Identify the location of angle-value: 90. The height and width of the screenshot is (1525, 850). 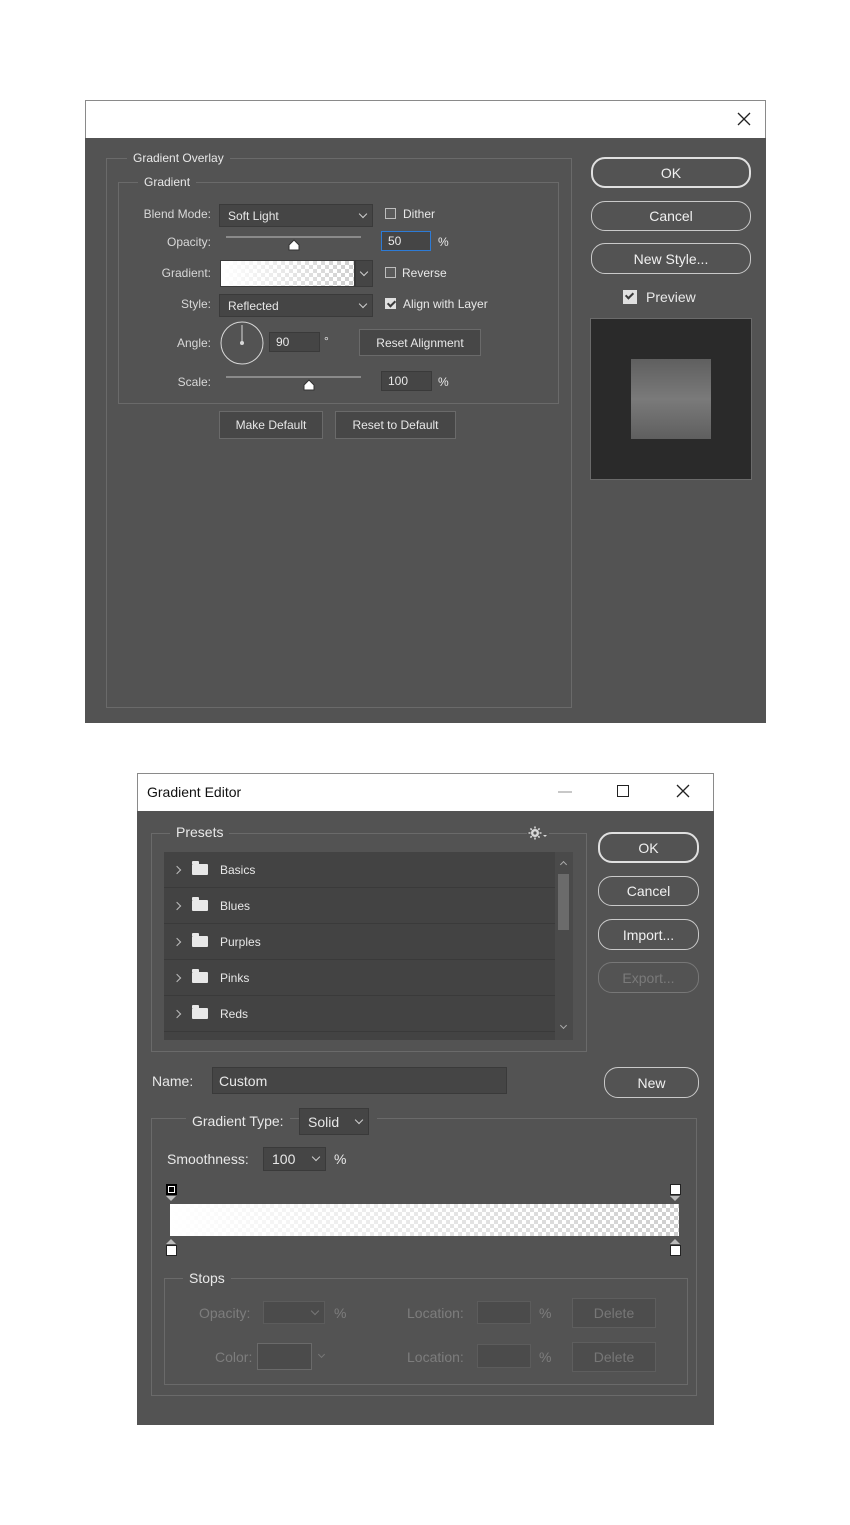
(283, 342).